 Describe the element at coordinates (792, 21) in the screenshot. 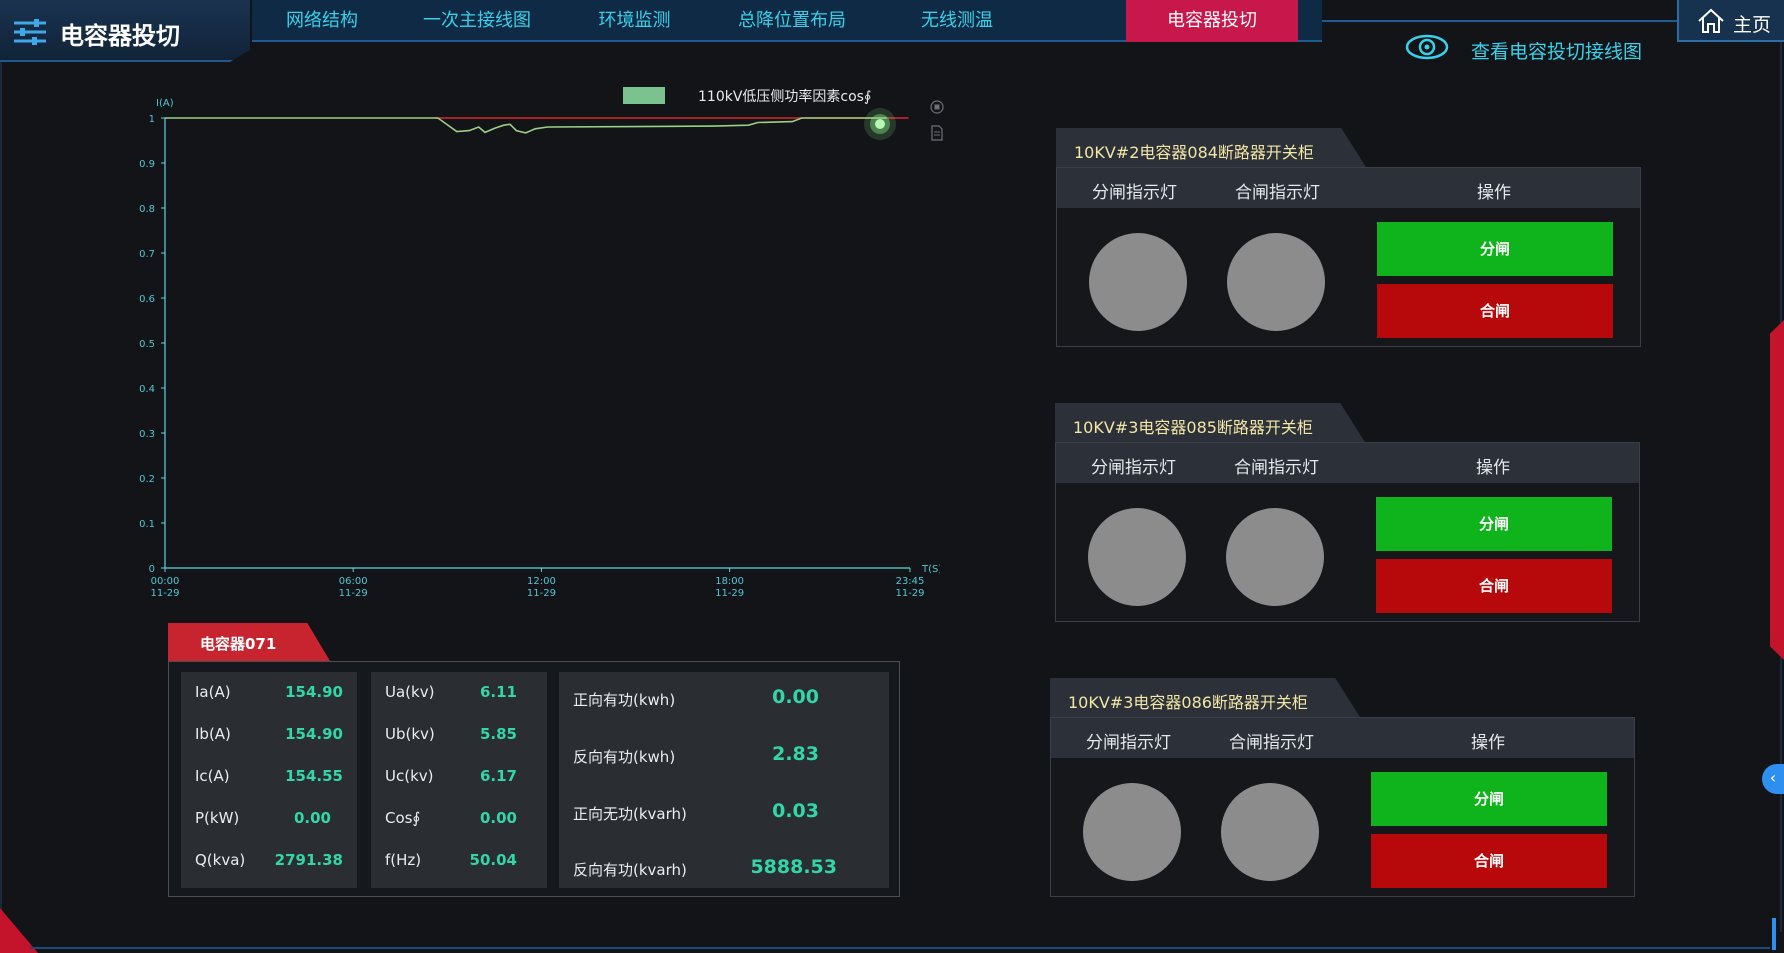

I see `tab-substation-layout: 总降位置布局` at that location.